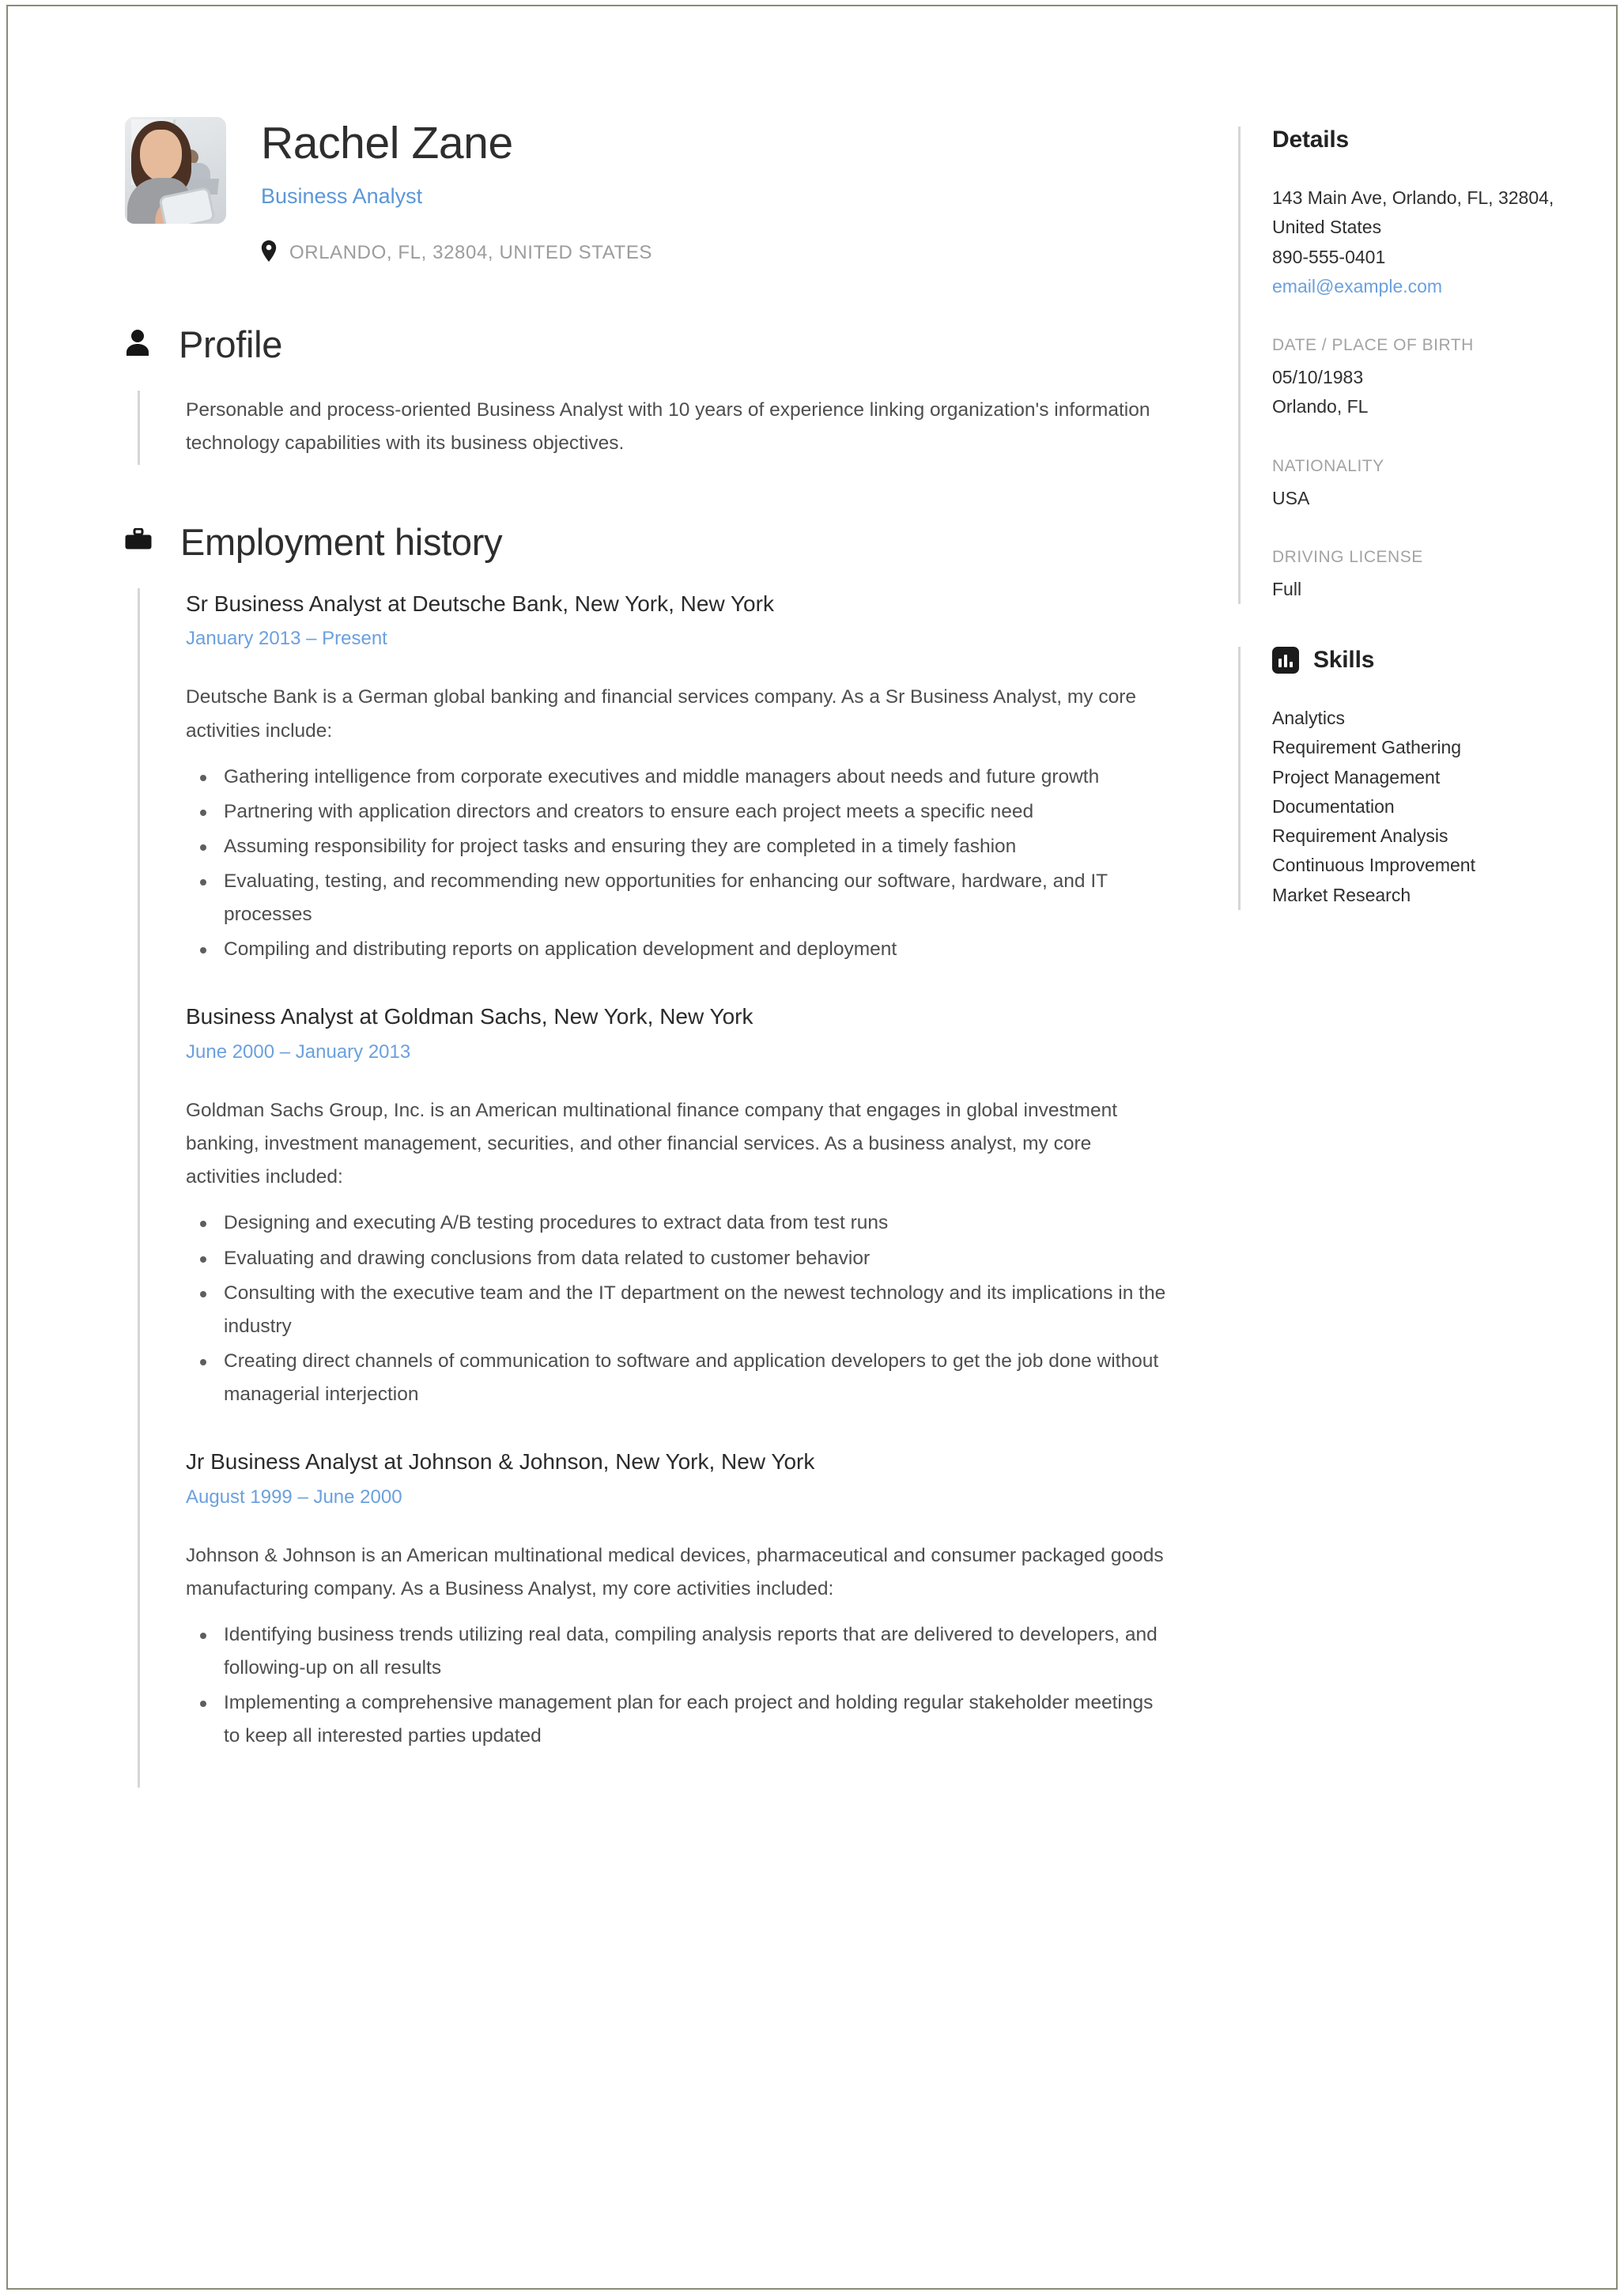  I want to click on page-title: Rachel Zane, so click(387, 143).